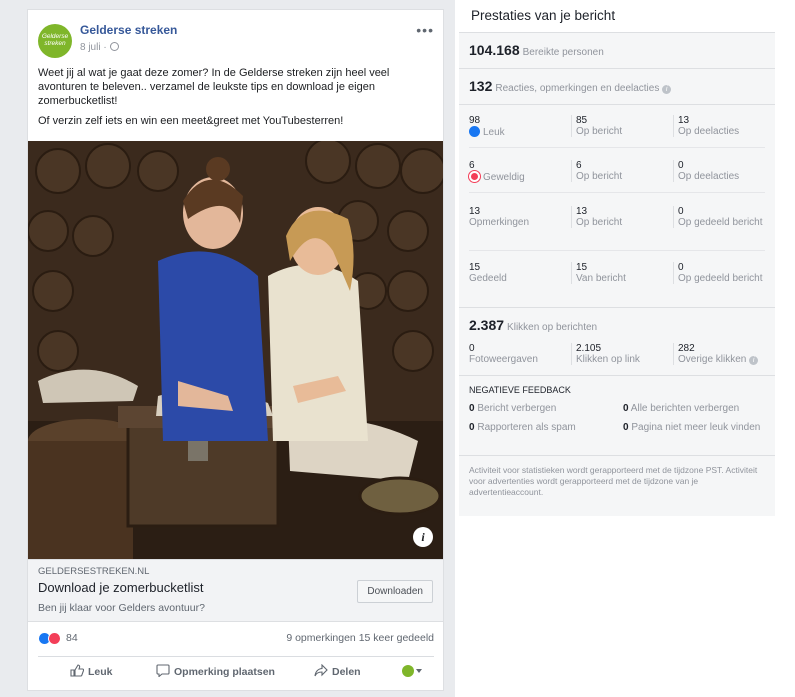  What do you see at coordinates (54, 638) in the screenshot?
I see `love-reaction-icon` at bounding box center [54, 638].